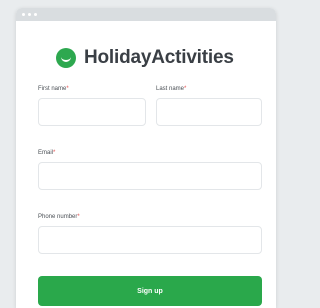  What do you see at coordinates (159, 57) in the screenshot?
I see `brand-name: HolidayActivities` at bounding box center [159, 57].